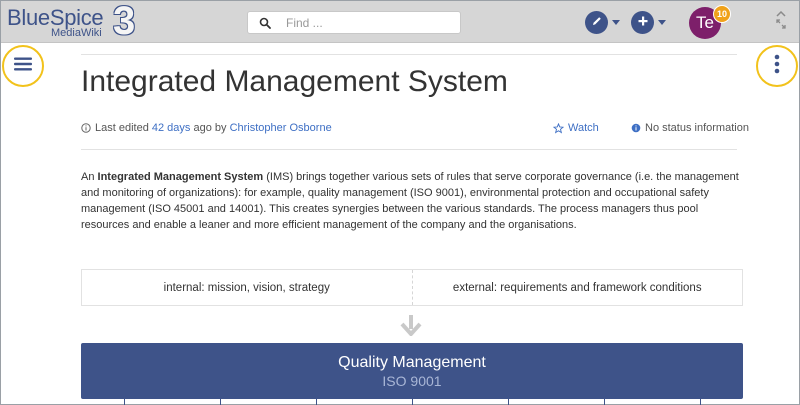 The image size is (800, 405). What do you see at coordinates (72, 21) in the screenshot?
I see `bluespice-logo: BlueSpice MediaWiki 3` at bounding box center [72, 21].